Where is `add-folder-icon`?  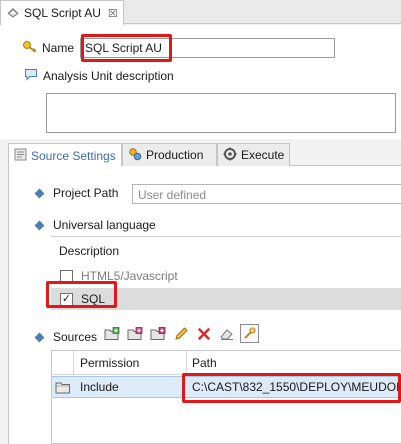
add-folder-icon is located at coordinates (111, 333).